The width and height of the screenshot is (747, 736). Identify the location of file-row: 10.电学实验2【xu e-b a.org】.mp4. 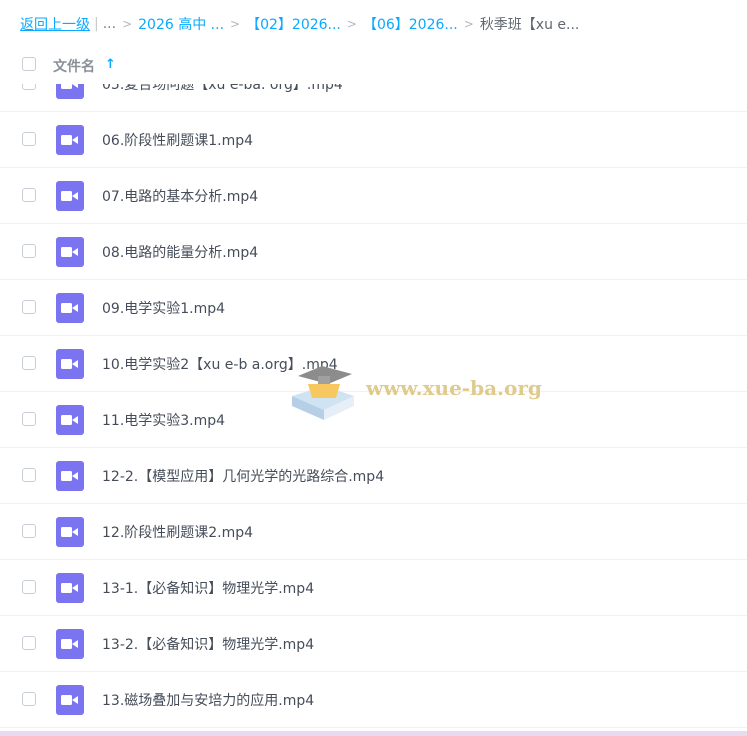
(373, 364).